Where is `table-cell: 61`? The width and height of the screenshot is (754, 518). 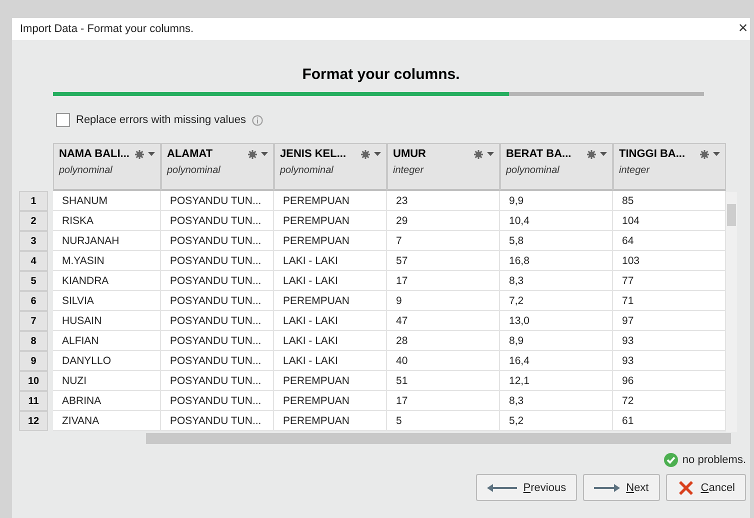
table-cell: 61 is located at coordinates (669, 421).